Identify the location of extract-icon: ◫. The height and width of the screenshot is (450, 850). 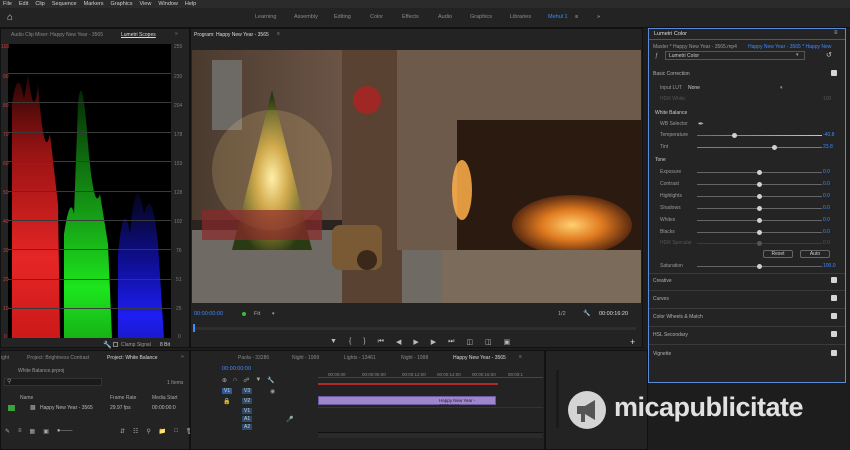
(488, 342).